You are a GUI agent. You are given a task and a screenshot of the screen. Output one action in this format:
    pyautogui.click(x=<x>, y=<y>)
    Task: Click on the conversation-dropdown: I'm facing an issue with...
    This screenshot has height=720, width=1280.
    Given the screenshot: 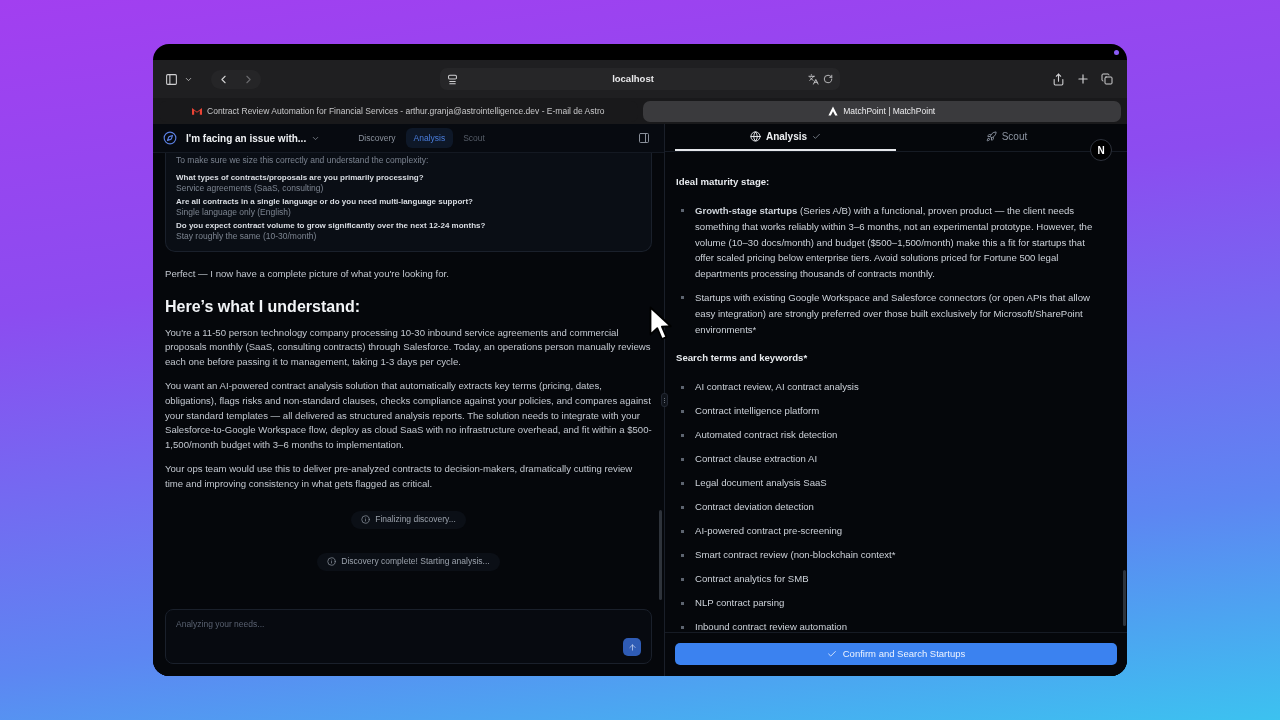 What is the action you would take?
    pyautogui.click(x=253, y=138)
    